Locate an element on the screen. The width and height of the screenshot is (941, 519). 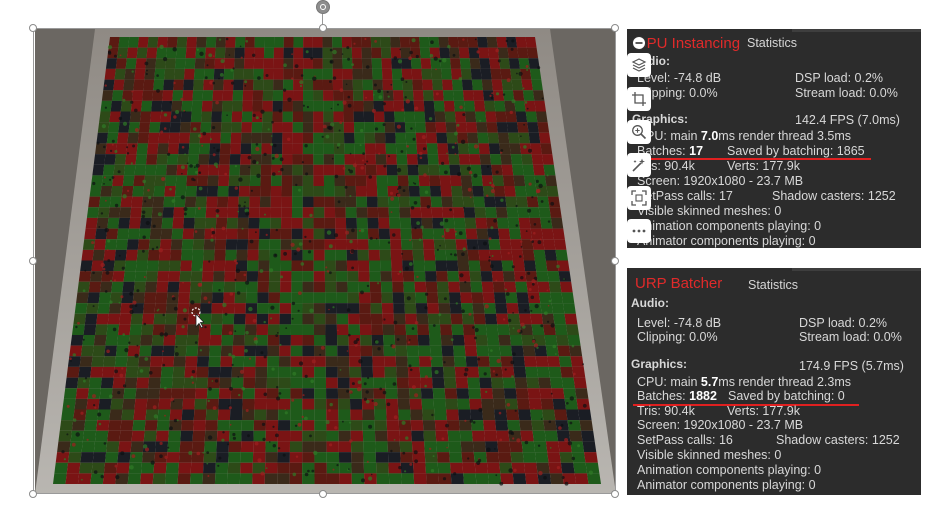
resize-handle-bottom-right is located at coordinates (615, 494).